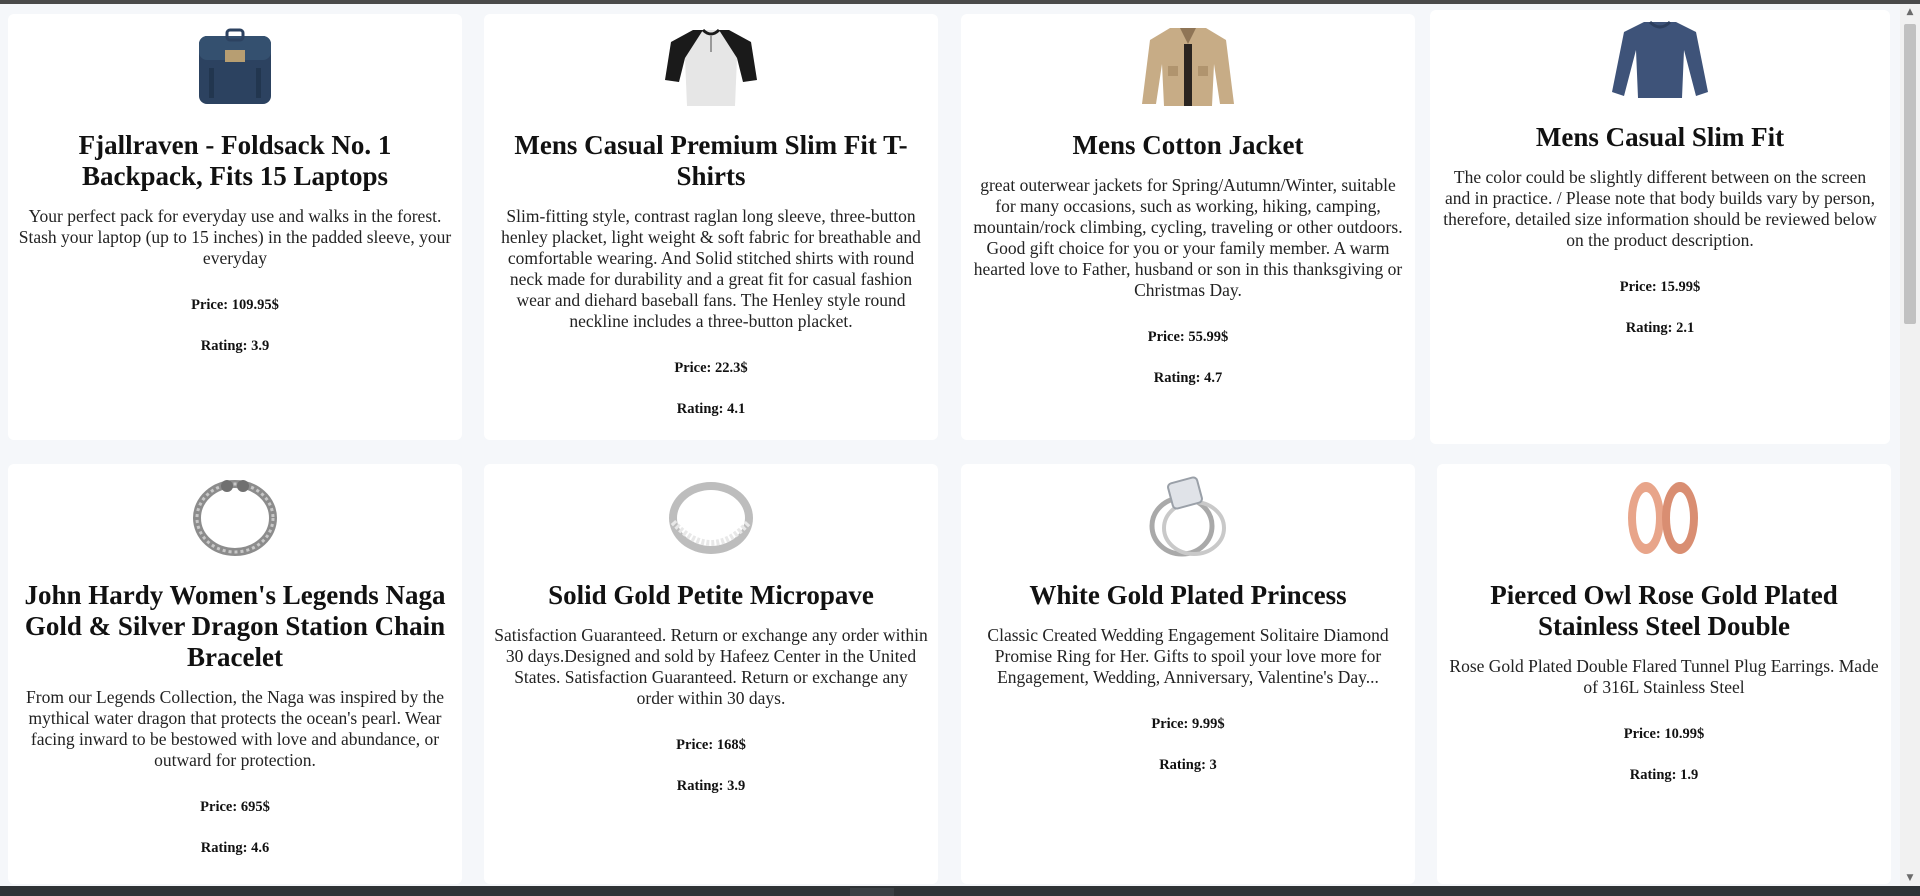 This screenshot has height=896, width=1920. I want to click on product-rating: Rating: 2.1, so click(1660, 328).